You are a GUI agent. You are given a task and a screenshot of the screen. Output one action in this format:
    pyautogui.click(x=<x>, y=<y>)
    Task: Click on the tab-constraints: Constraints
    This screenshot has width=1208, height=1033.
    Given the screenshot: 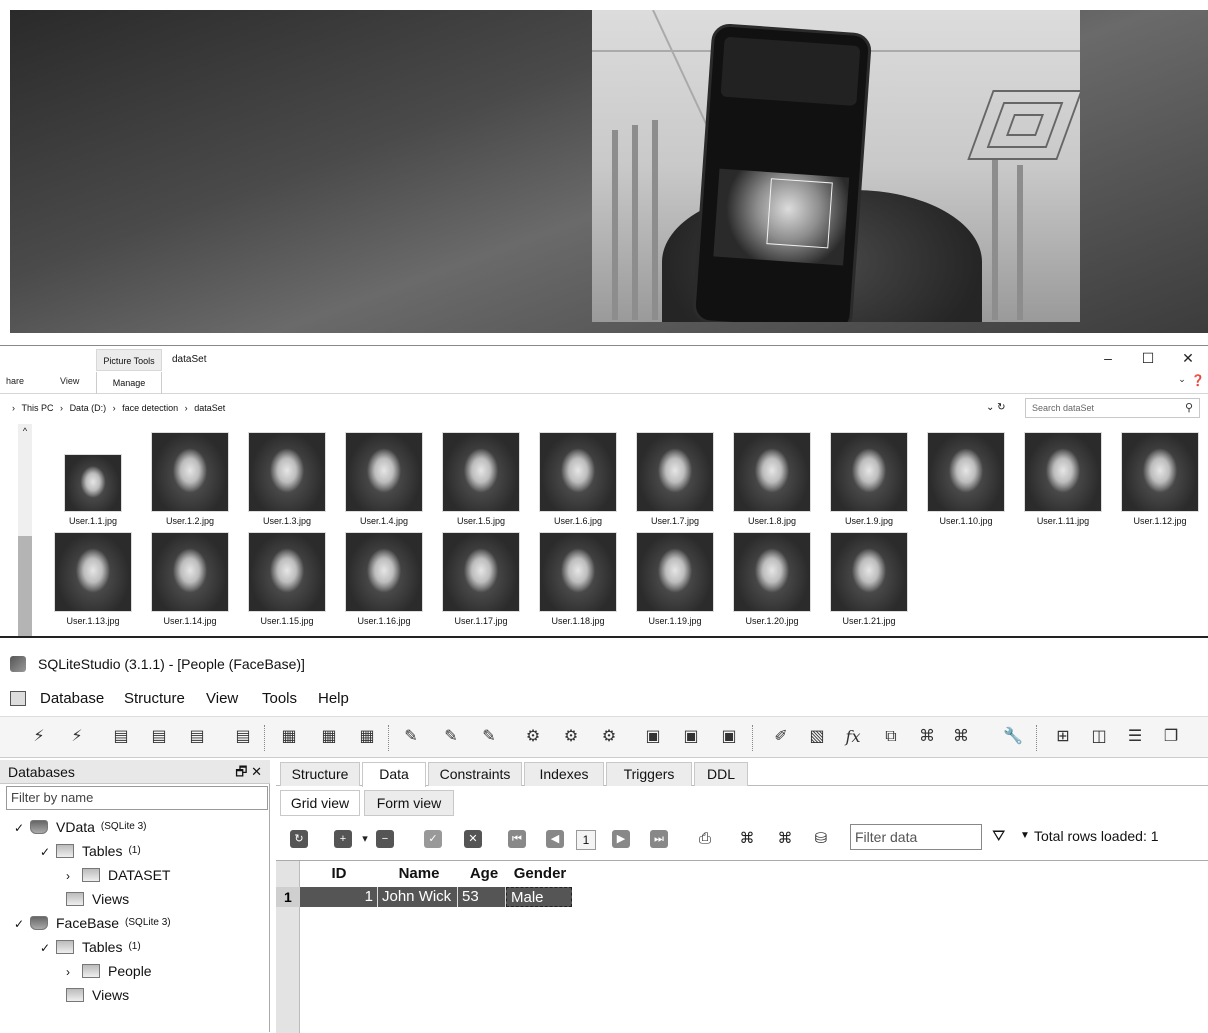 What is the action you would take?
    pyautogui.click(x=475, y=774)
    